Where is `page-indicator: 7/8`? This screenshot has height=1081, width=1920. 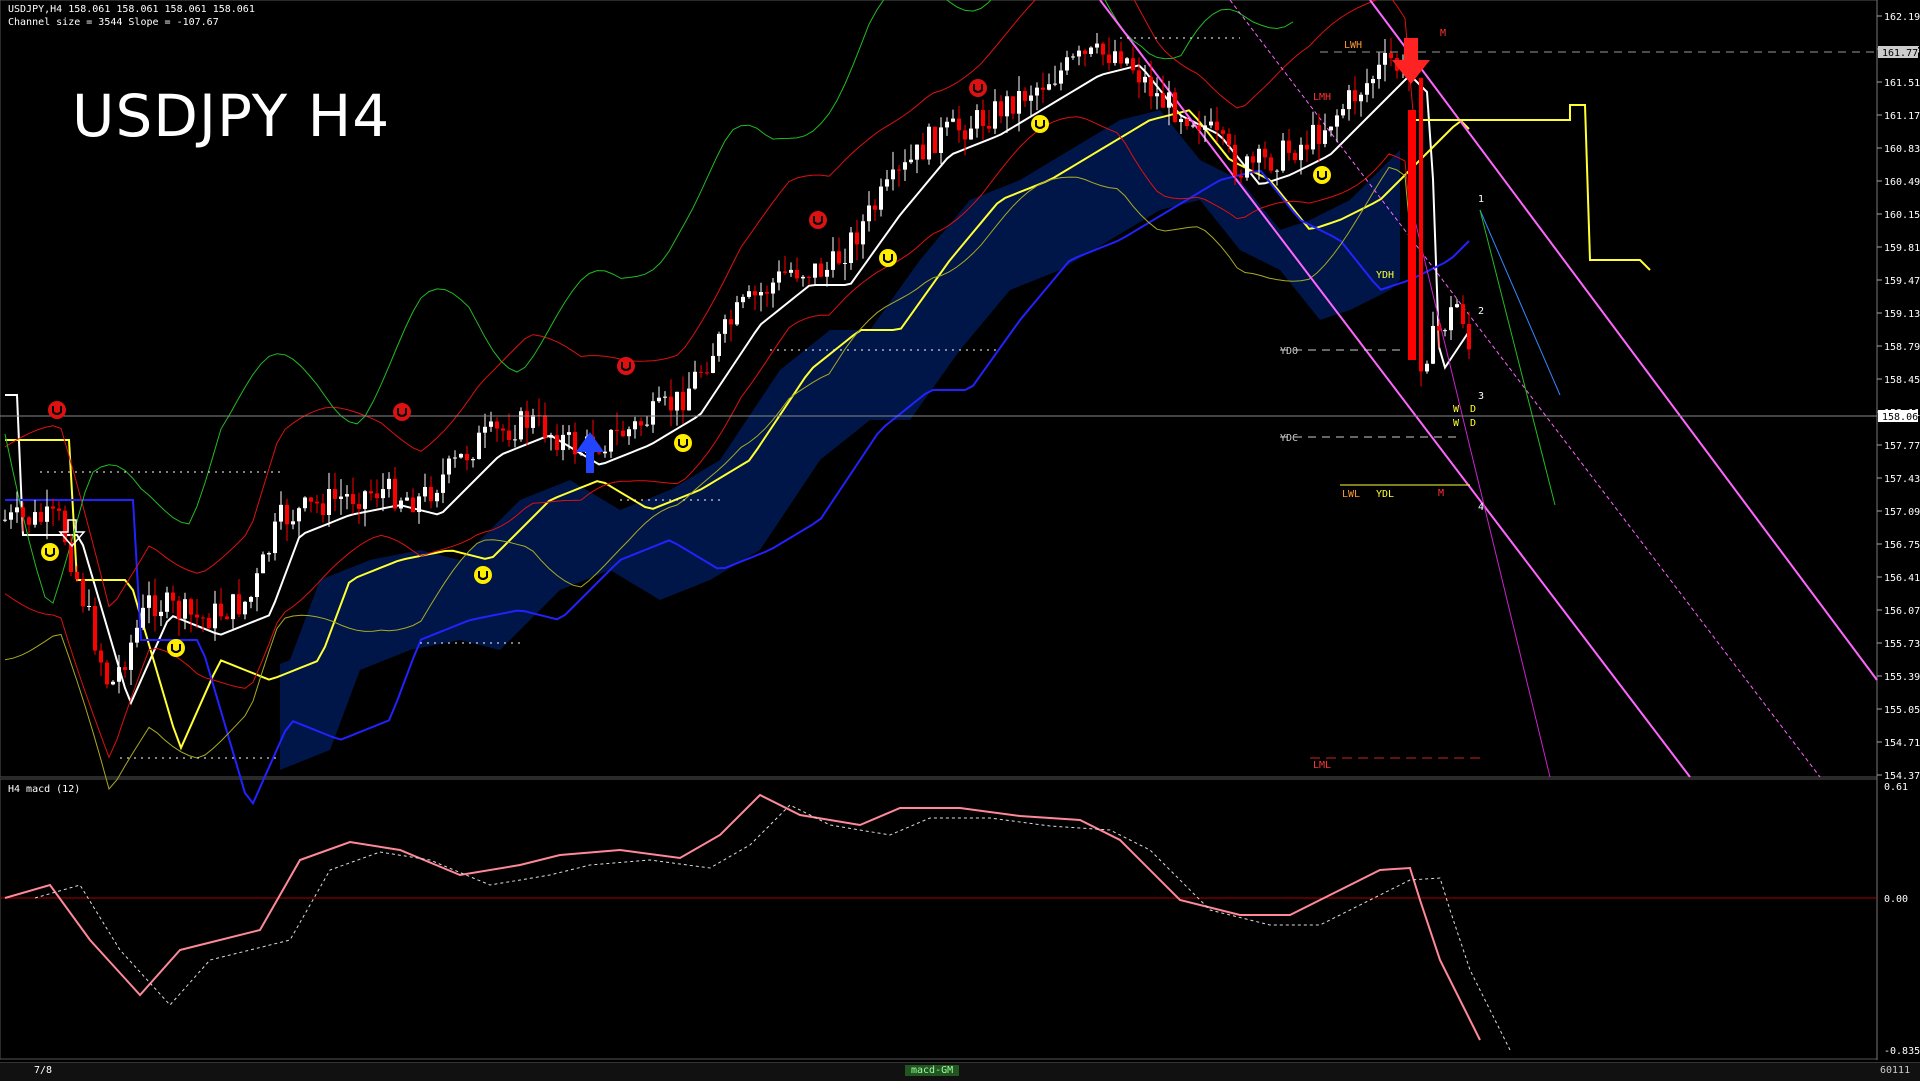
page-indicator: 7/8 is located at coordinates (43, 1070).